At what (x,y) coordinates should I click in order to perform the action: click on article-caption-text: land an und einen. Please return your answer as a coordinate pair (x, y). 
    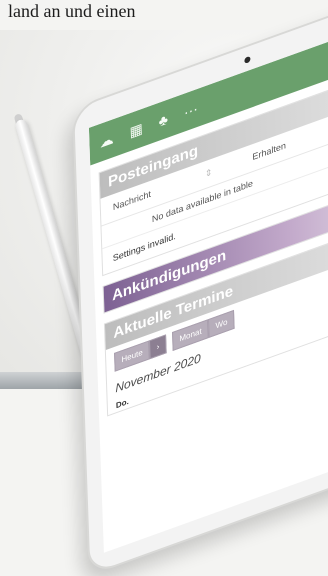
    Looking at the image, I should click on (72, 11).